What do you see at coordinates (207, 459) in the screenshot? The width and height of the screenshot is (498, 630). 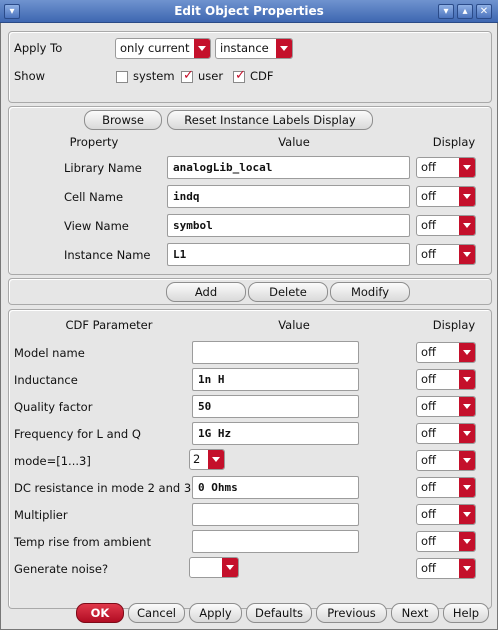 I see `cdf-value-select: 2` at bounding box center [207, 459].